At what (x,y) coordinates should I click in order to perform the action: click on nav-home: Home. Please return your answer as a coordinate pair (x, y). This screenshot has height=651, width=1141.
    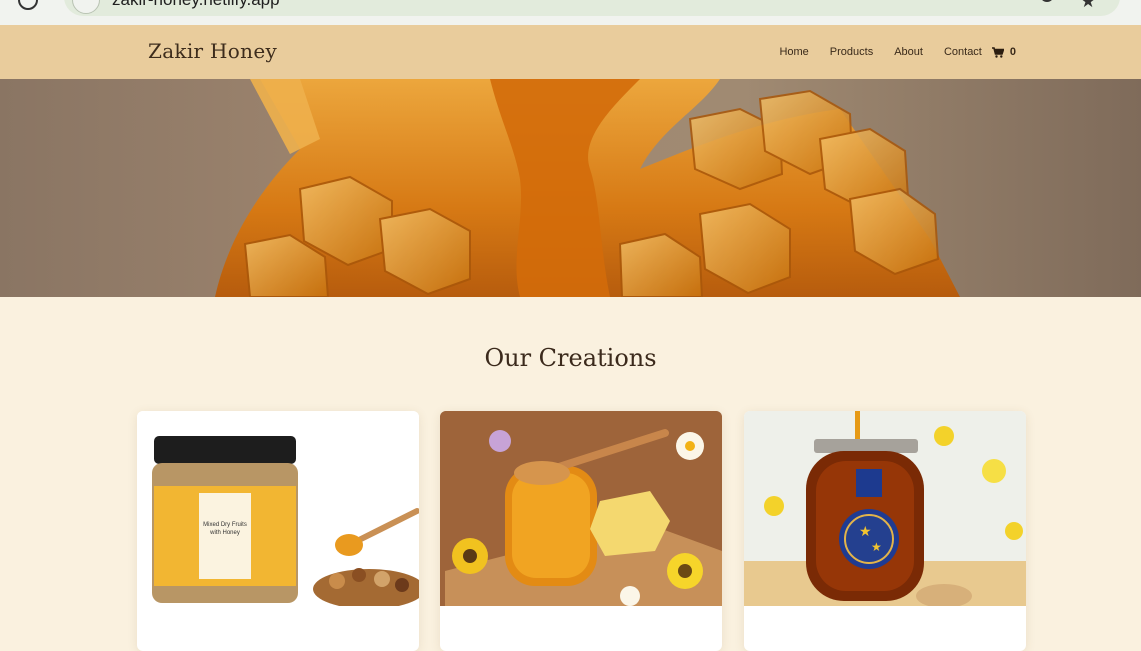
    Looking at the image, I should click on (793, 52).